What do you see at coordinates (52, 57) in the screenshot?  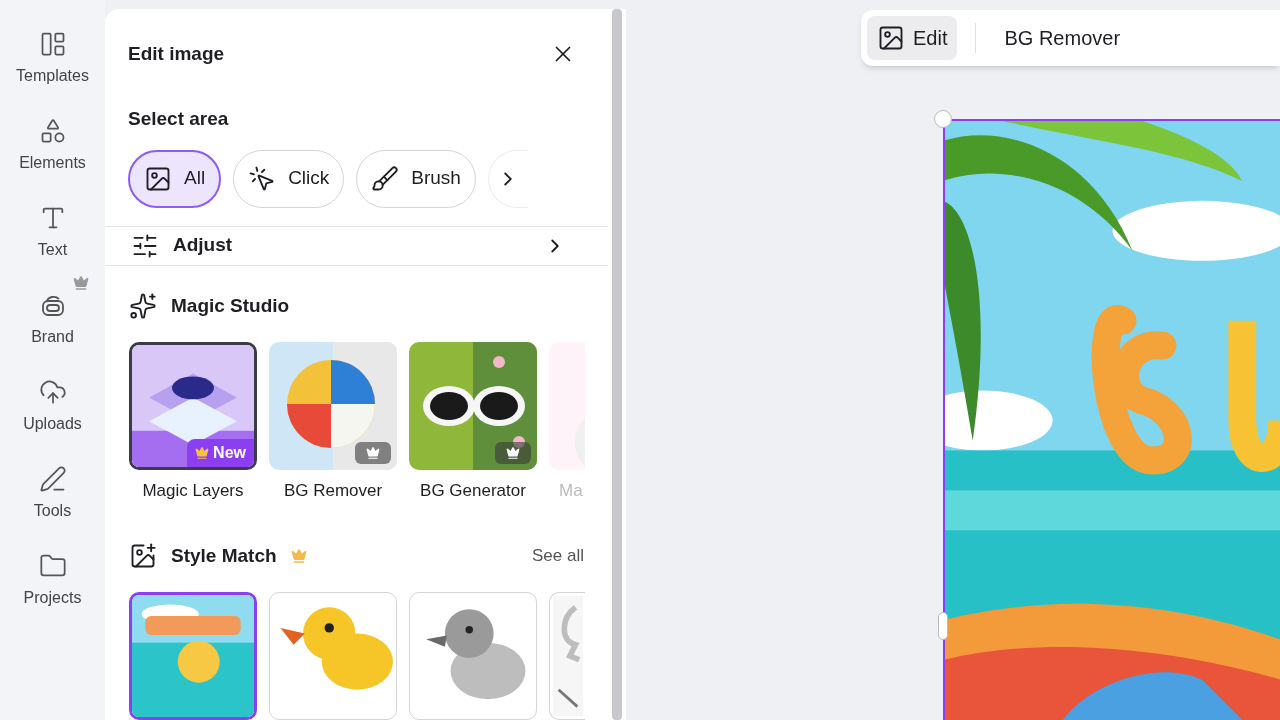 I see `sidebar-item: Templates` at bounding box center [52, 57].